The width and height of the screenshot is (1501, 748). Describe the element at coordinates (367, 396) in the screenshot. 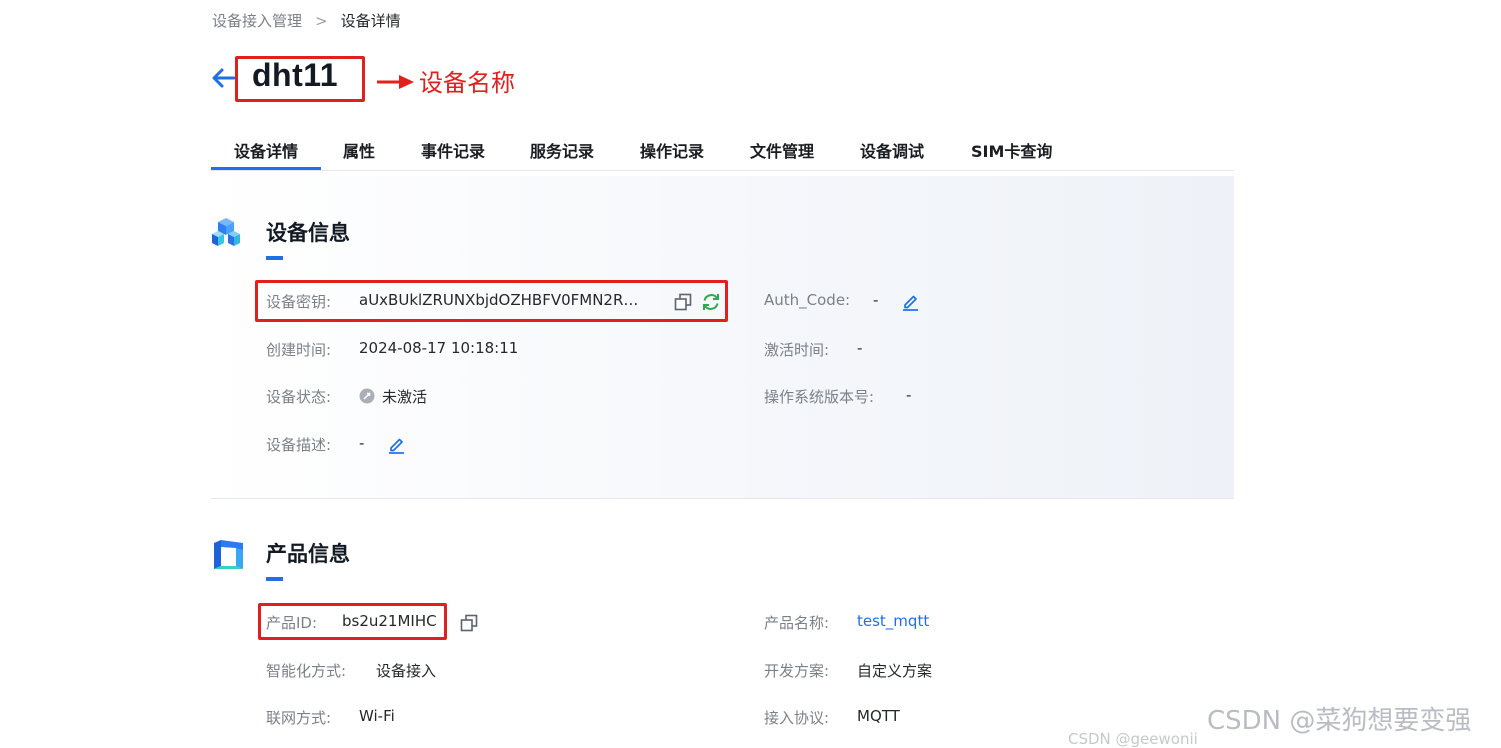

I see `status-inactive-icon` at that location.